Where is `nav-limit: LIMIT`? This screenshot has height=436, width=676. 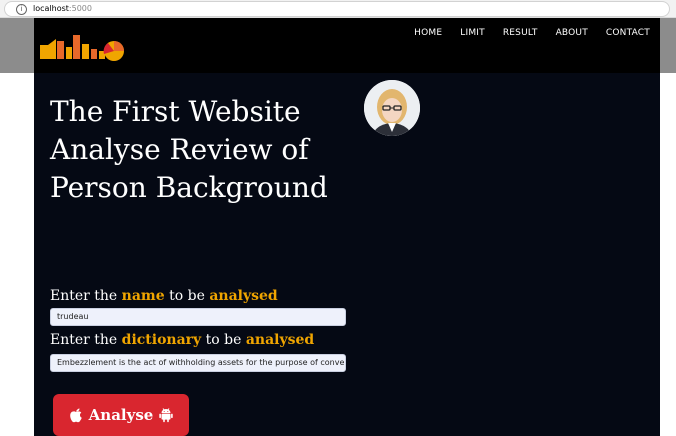 nav-limit: LIMIT is located at coordinates (472, 33).